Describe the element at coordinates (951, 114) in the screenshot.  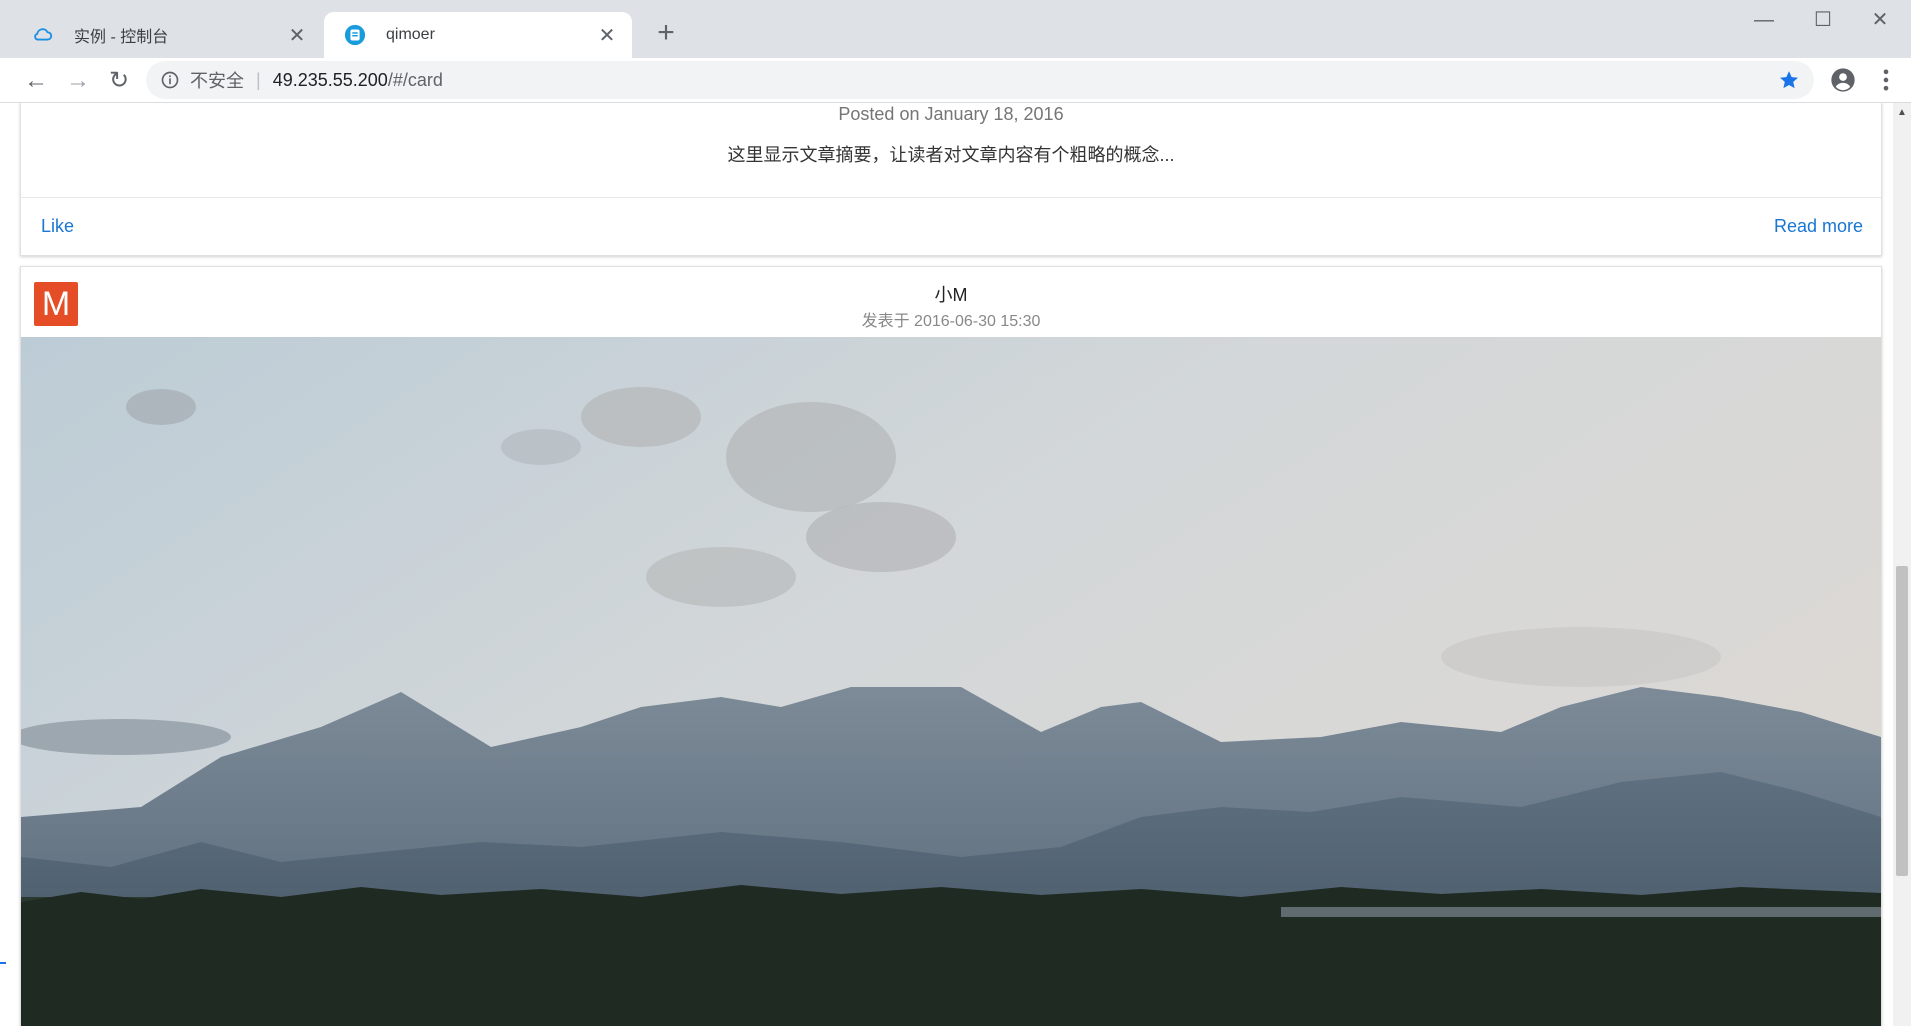
I see `post-date: Posted on January 18, 2016` at that location.